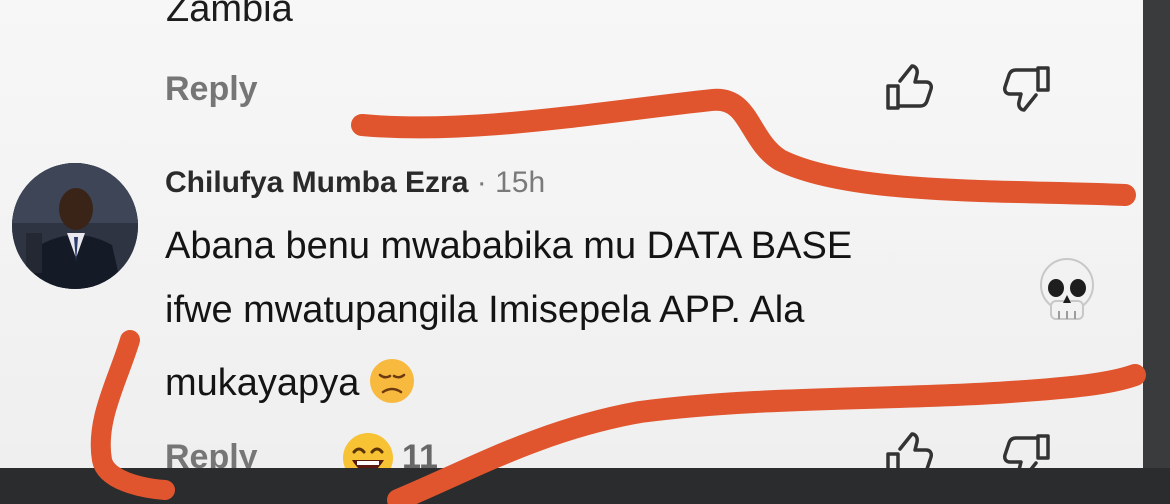  I want to click on reaction-count: 11, so click(420, 453).